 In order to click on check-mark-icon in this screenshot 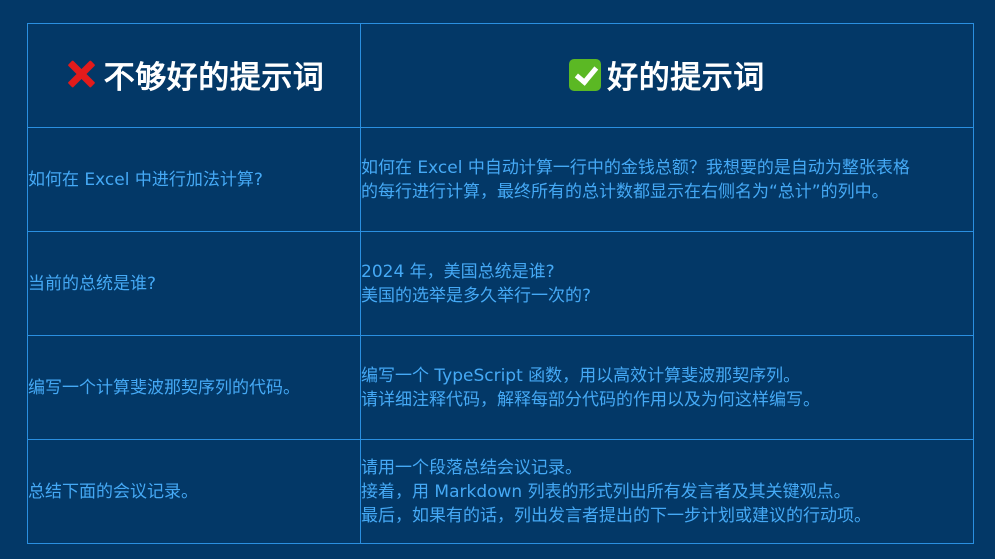, I will do `click(585, 74)`.